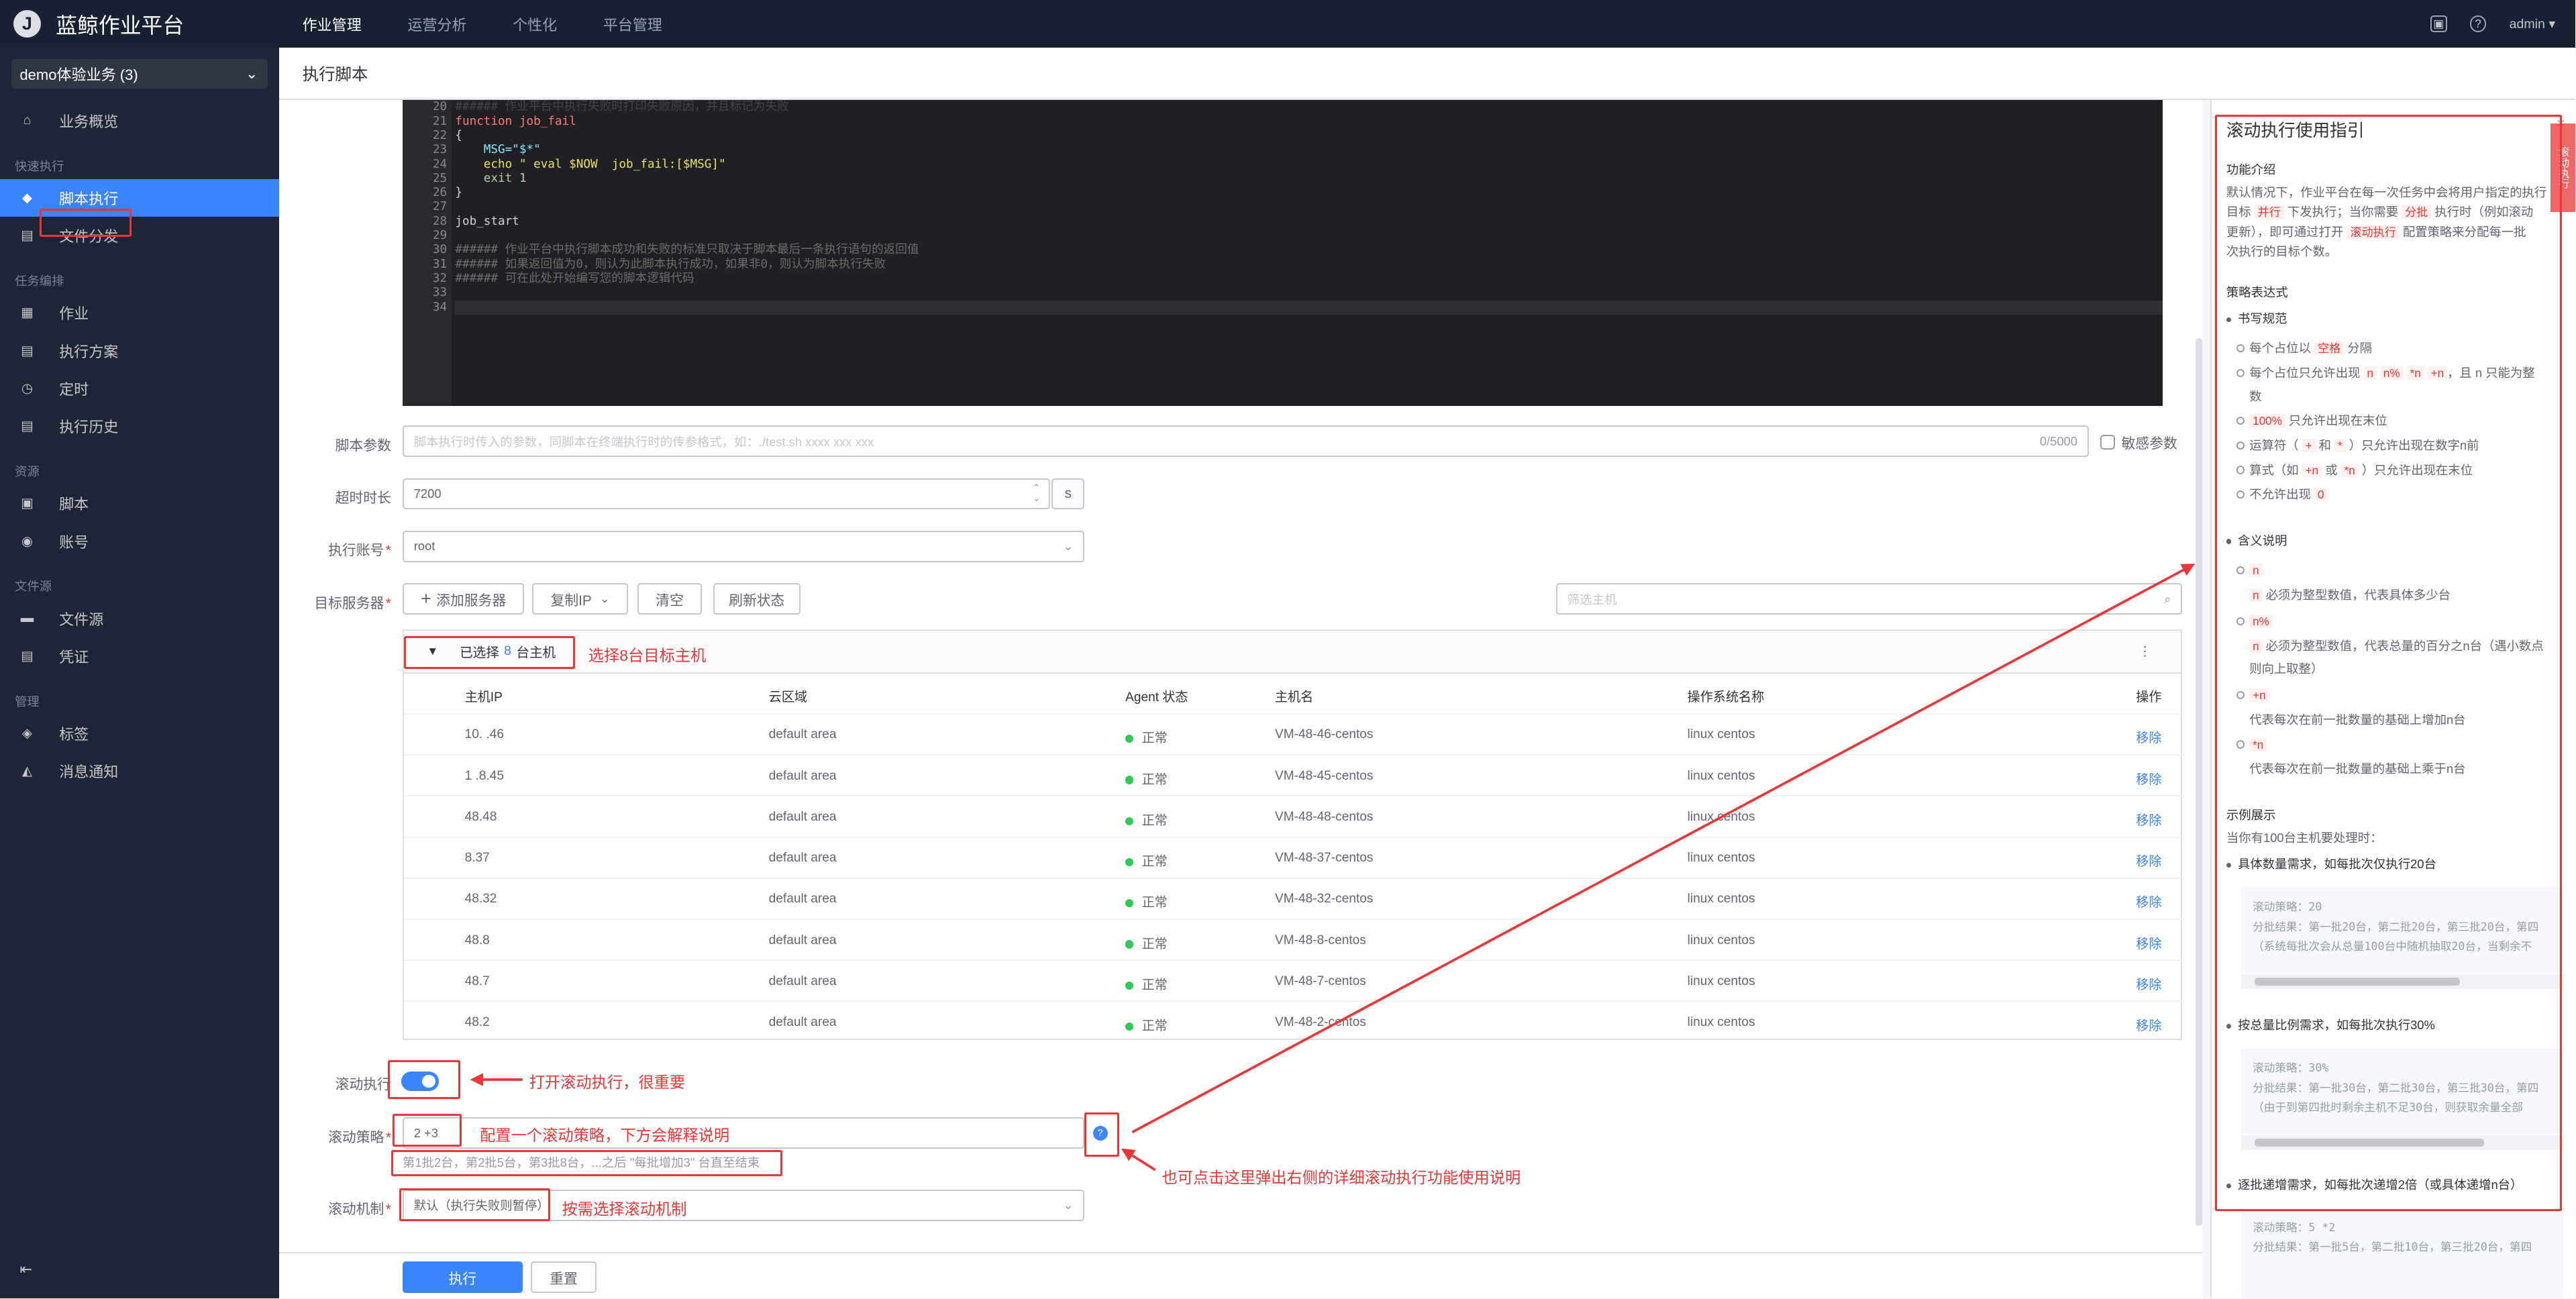 The width and height of the screenshot is (2576, 1299). What do you see at coordinates (458, 135) in the screenshot?
I see `code-line: {` at bounding box center [458, 135].